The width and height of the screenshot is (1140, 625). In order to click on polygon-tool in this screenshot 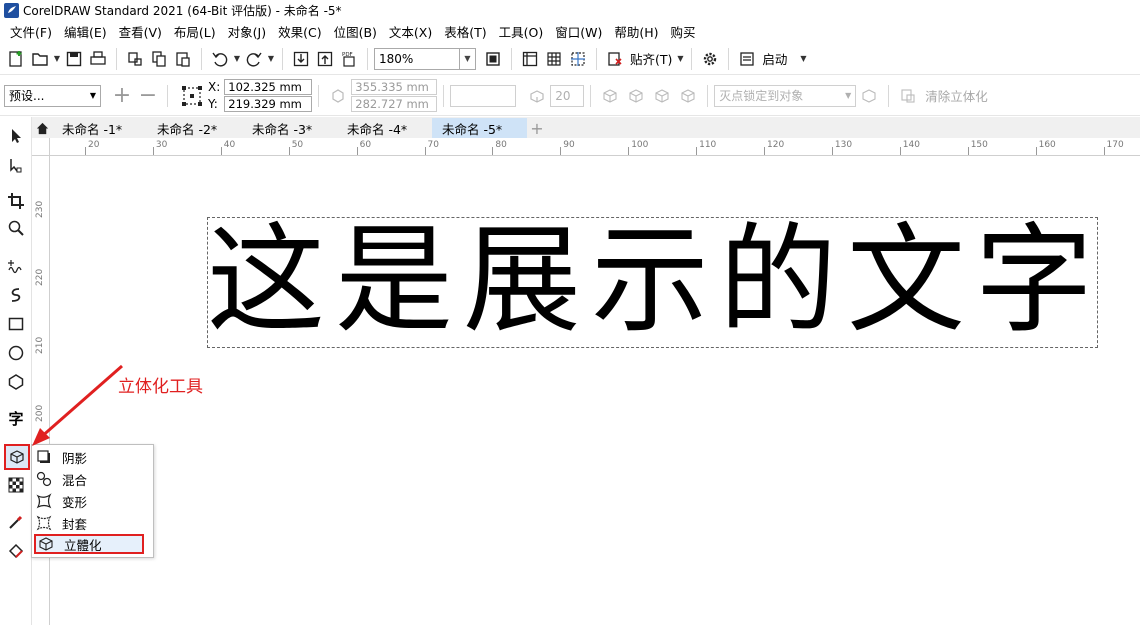, I will do `click(16, 382)`.